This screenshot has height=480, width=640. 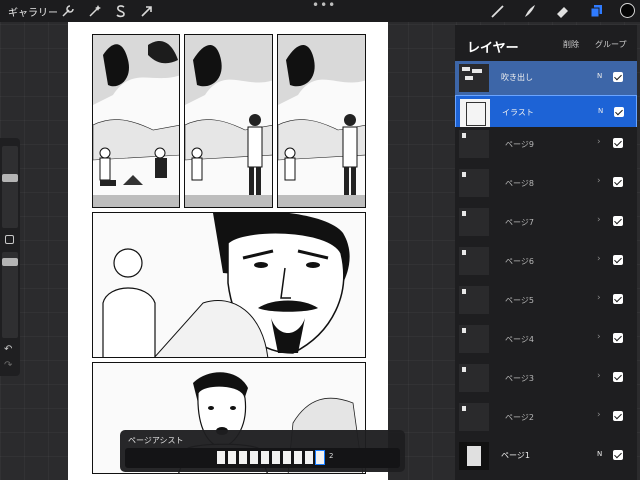 What do you see at coordinates (10, 257) in the screenshot?
I see `left-sidebar: ↶ ↷` at bounding box center [10, 257].